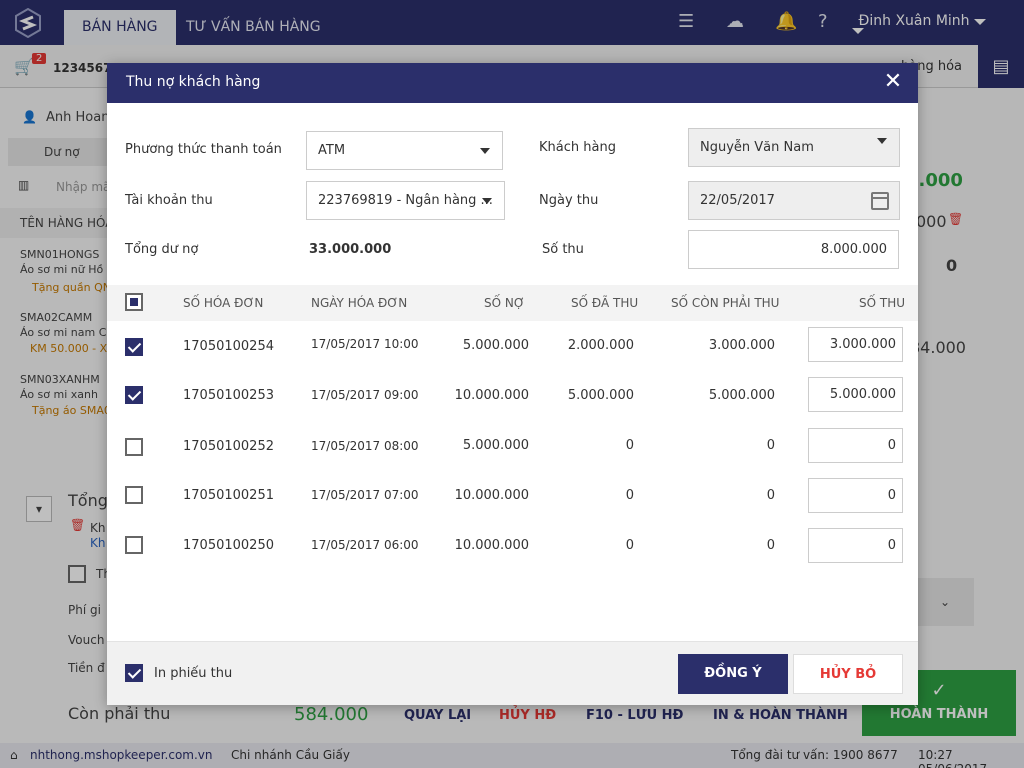 The height and width of the screenshot is (768, 1024). What do you see at coordinates (848, 674) in the screenshot?
I see `cancel-button: HỦY BỎ` at bounding box center [848, 674].